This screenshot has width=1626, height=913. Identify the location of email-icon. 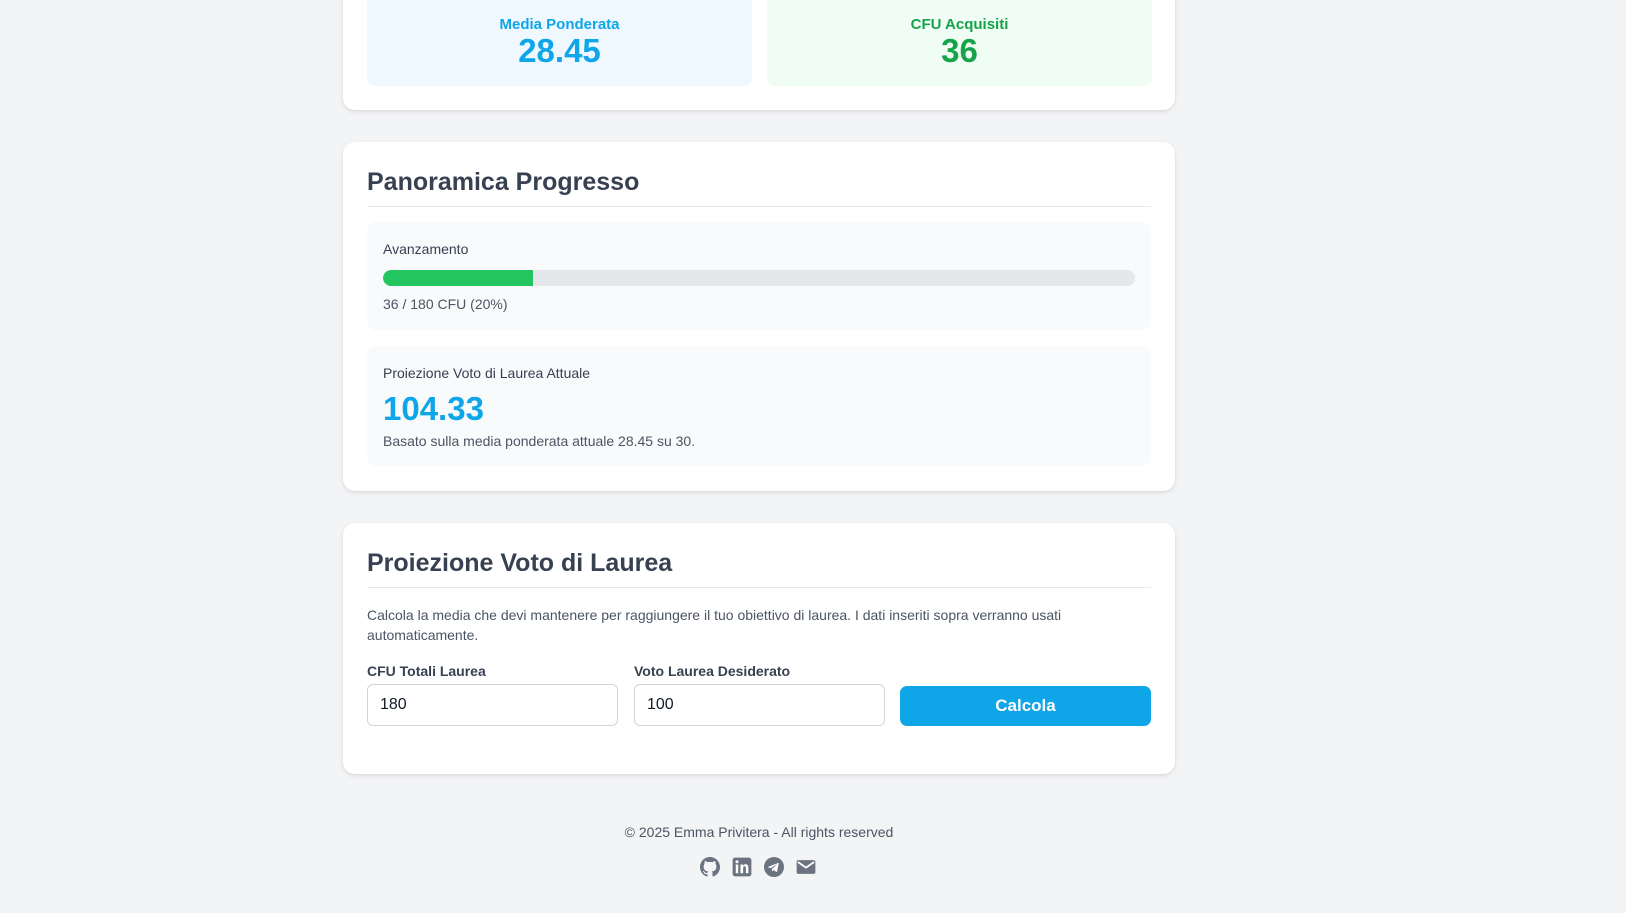
(806, 867).